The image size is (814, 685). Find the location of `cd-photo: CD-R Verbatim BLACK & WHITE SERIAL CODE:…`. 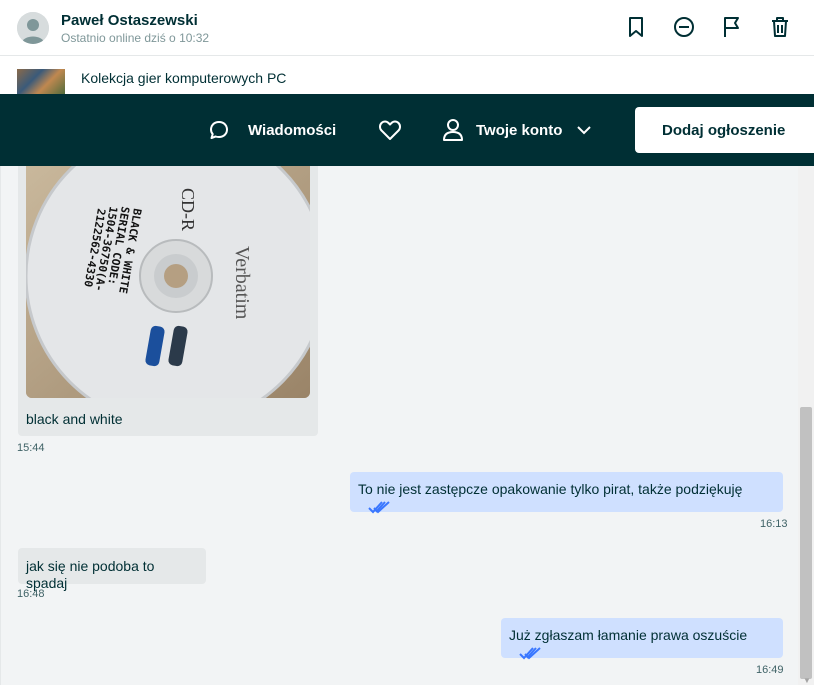

cd-photo: CD-R Verbatim BLACK & WHITE SERIAL CODE:… is located at coordinates (168, 282).